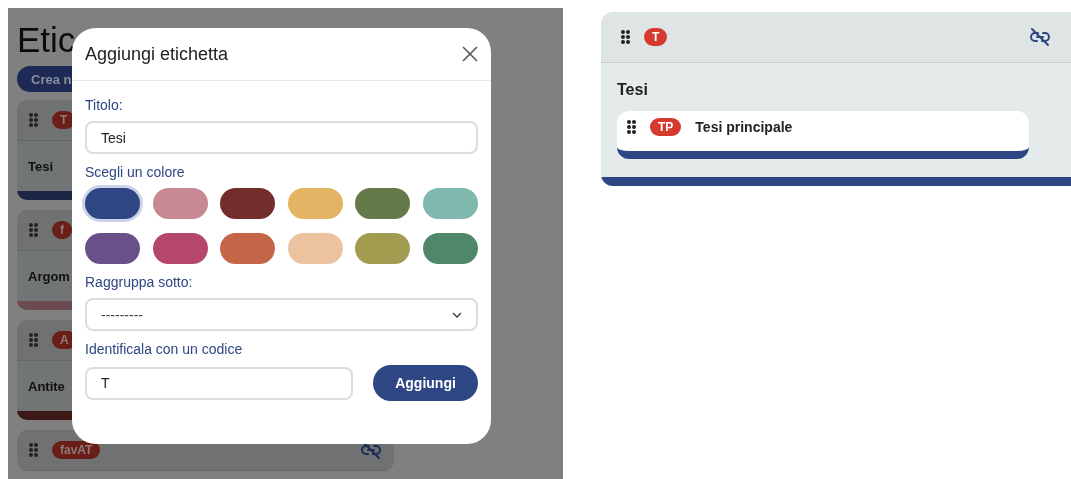 This screenshot has height=479, width=1071. What do you see at coordinates (157, 54) in the screenshot?
I see `dialog-title: Aggiungi etichetta` at bounding box center [157, 54].